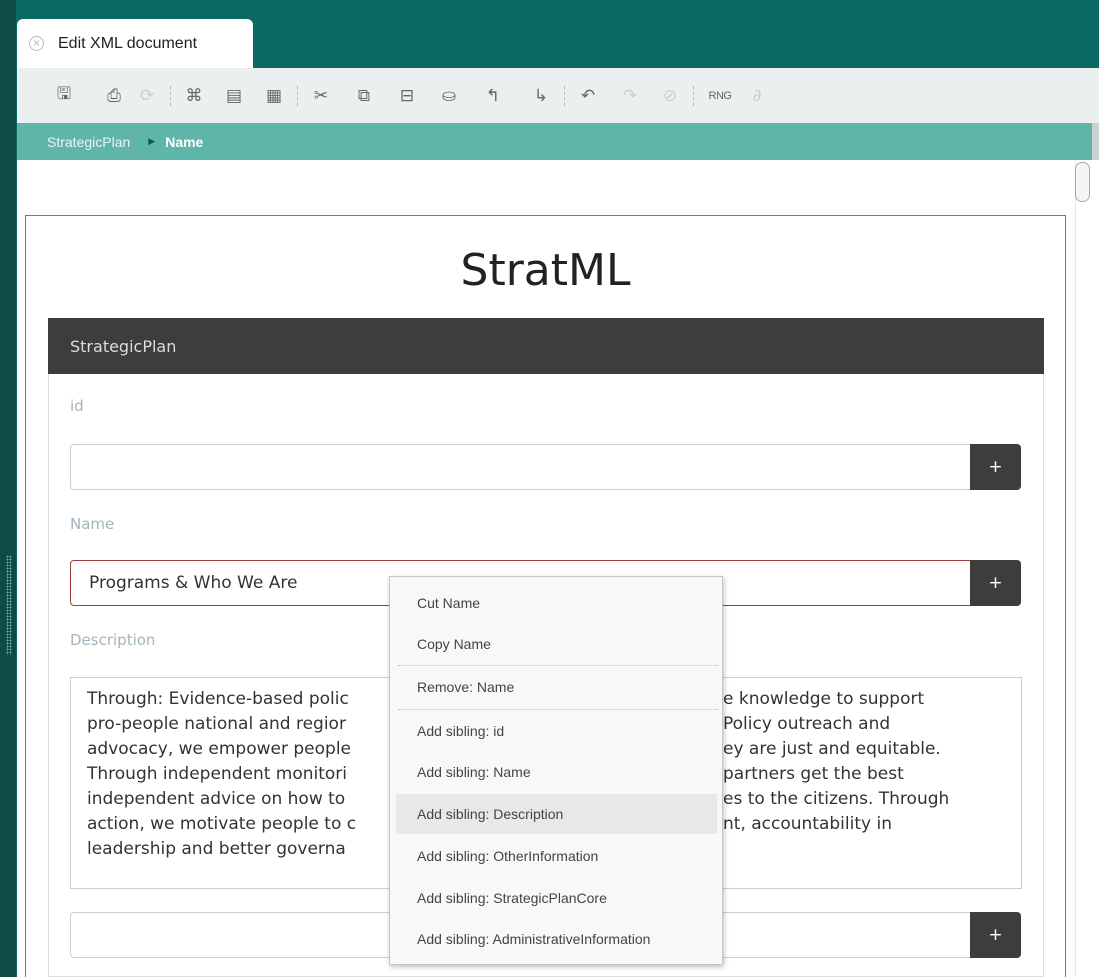 The height and width of the screenshot is (977, 1099). I want to click on menu-item-add-sibling-description: Add sibling: Description, so click(556, 814).